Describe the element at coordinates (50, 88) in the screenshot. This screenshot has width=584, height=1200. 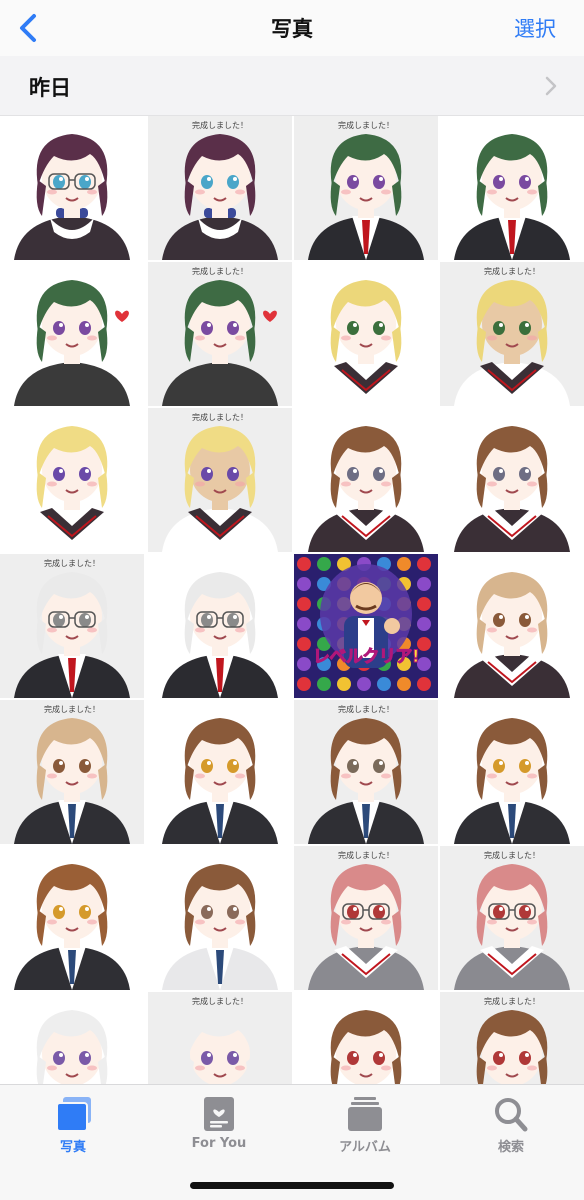
I see `section-title: 昨日` at that location.